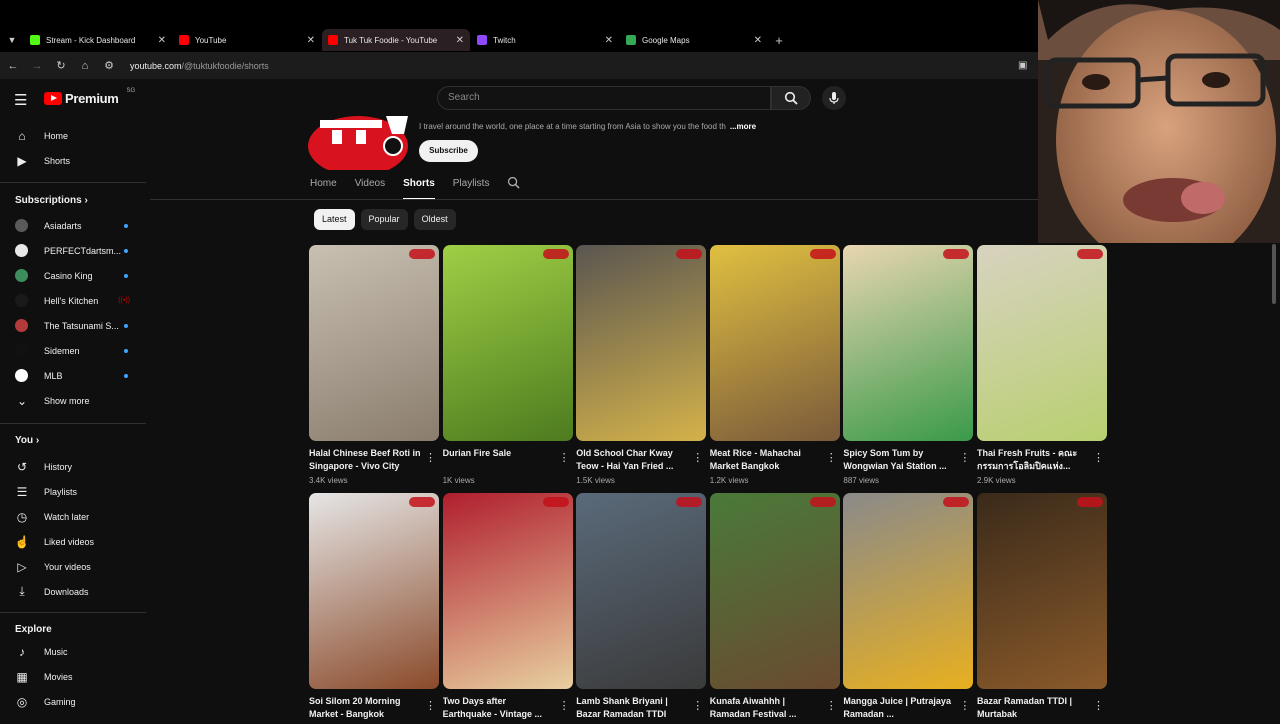 This screenshot has height=724, width=1280. I want to click on short-card: Lamb Shank Briyani | Bazar Ramadan TTDI ⋮, so click(641, 608).